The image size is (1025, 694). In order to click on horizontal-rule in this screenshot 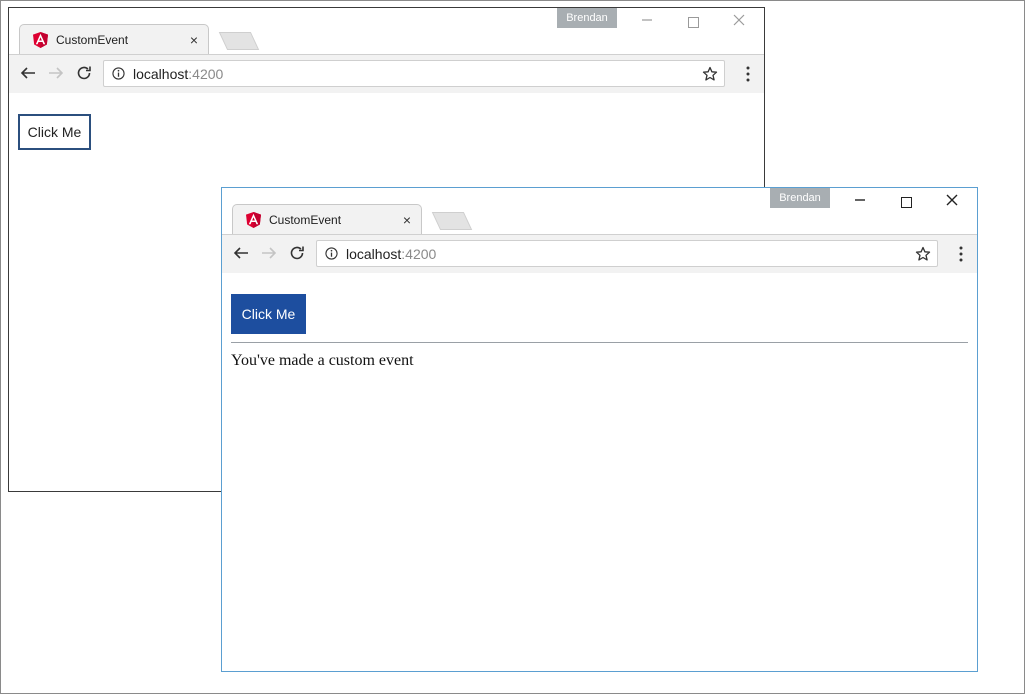, I will do `click(599, 342)`.